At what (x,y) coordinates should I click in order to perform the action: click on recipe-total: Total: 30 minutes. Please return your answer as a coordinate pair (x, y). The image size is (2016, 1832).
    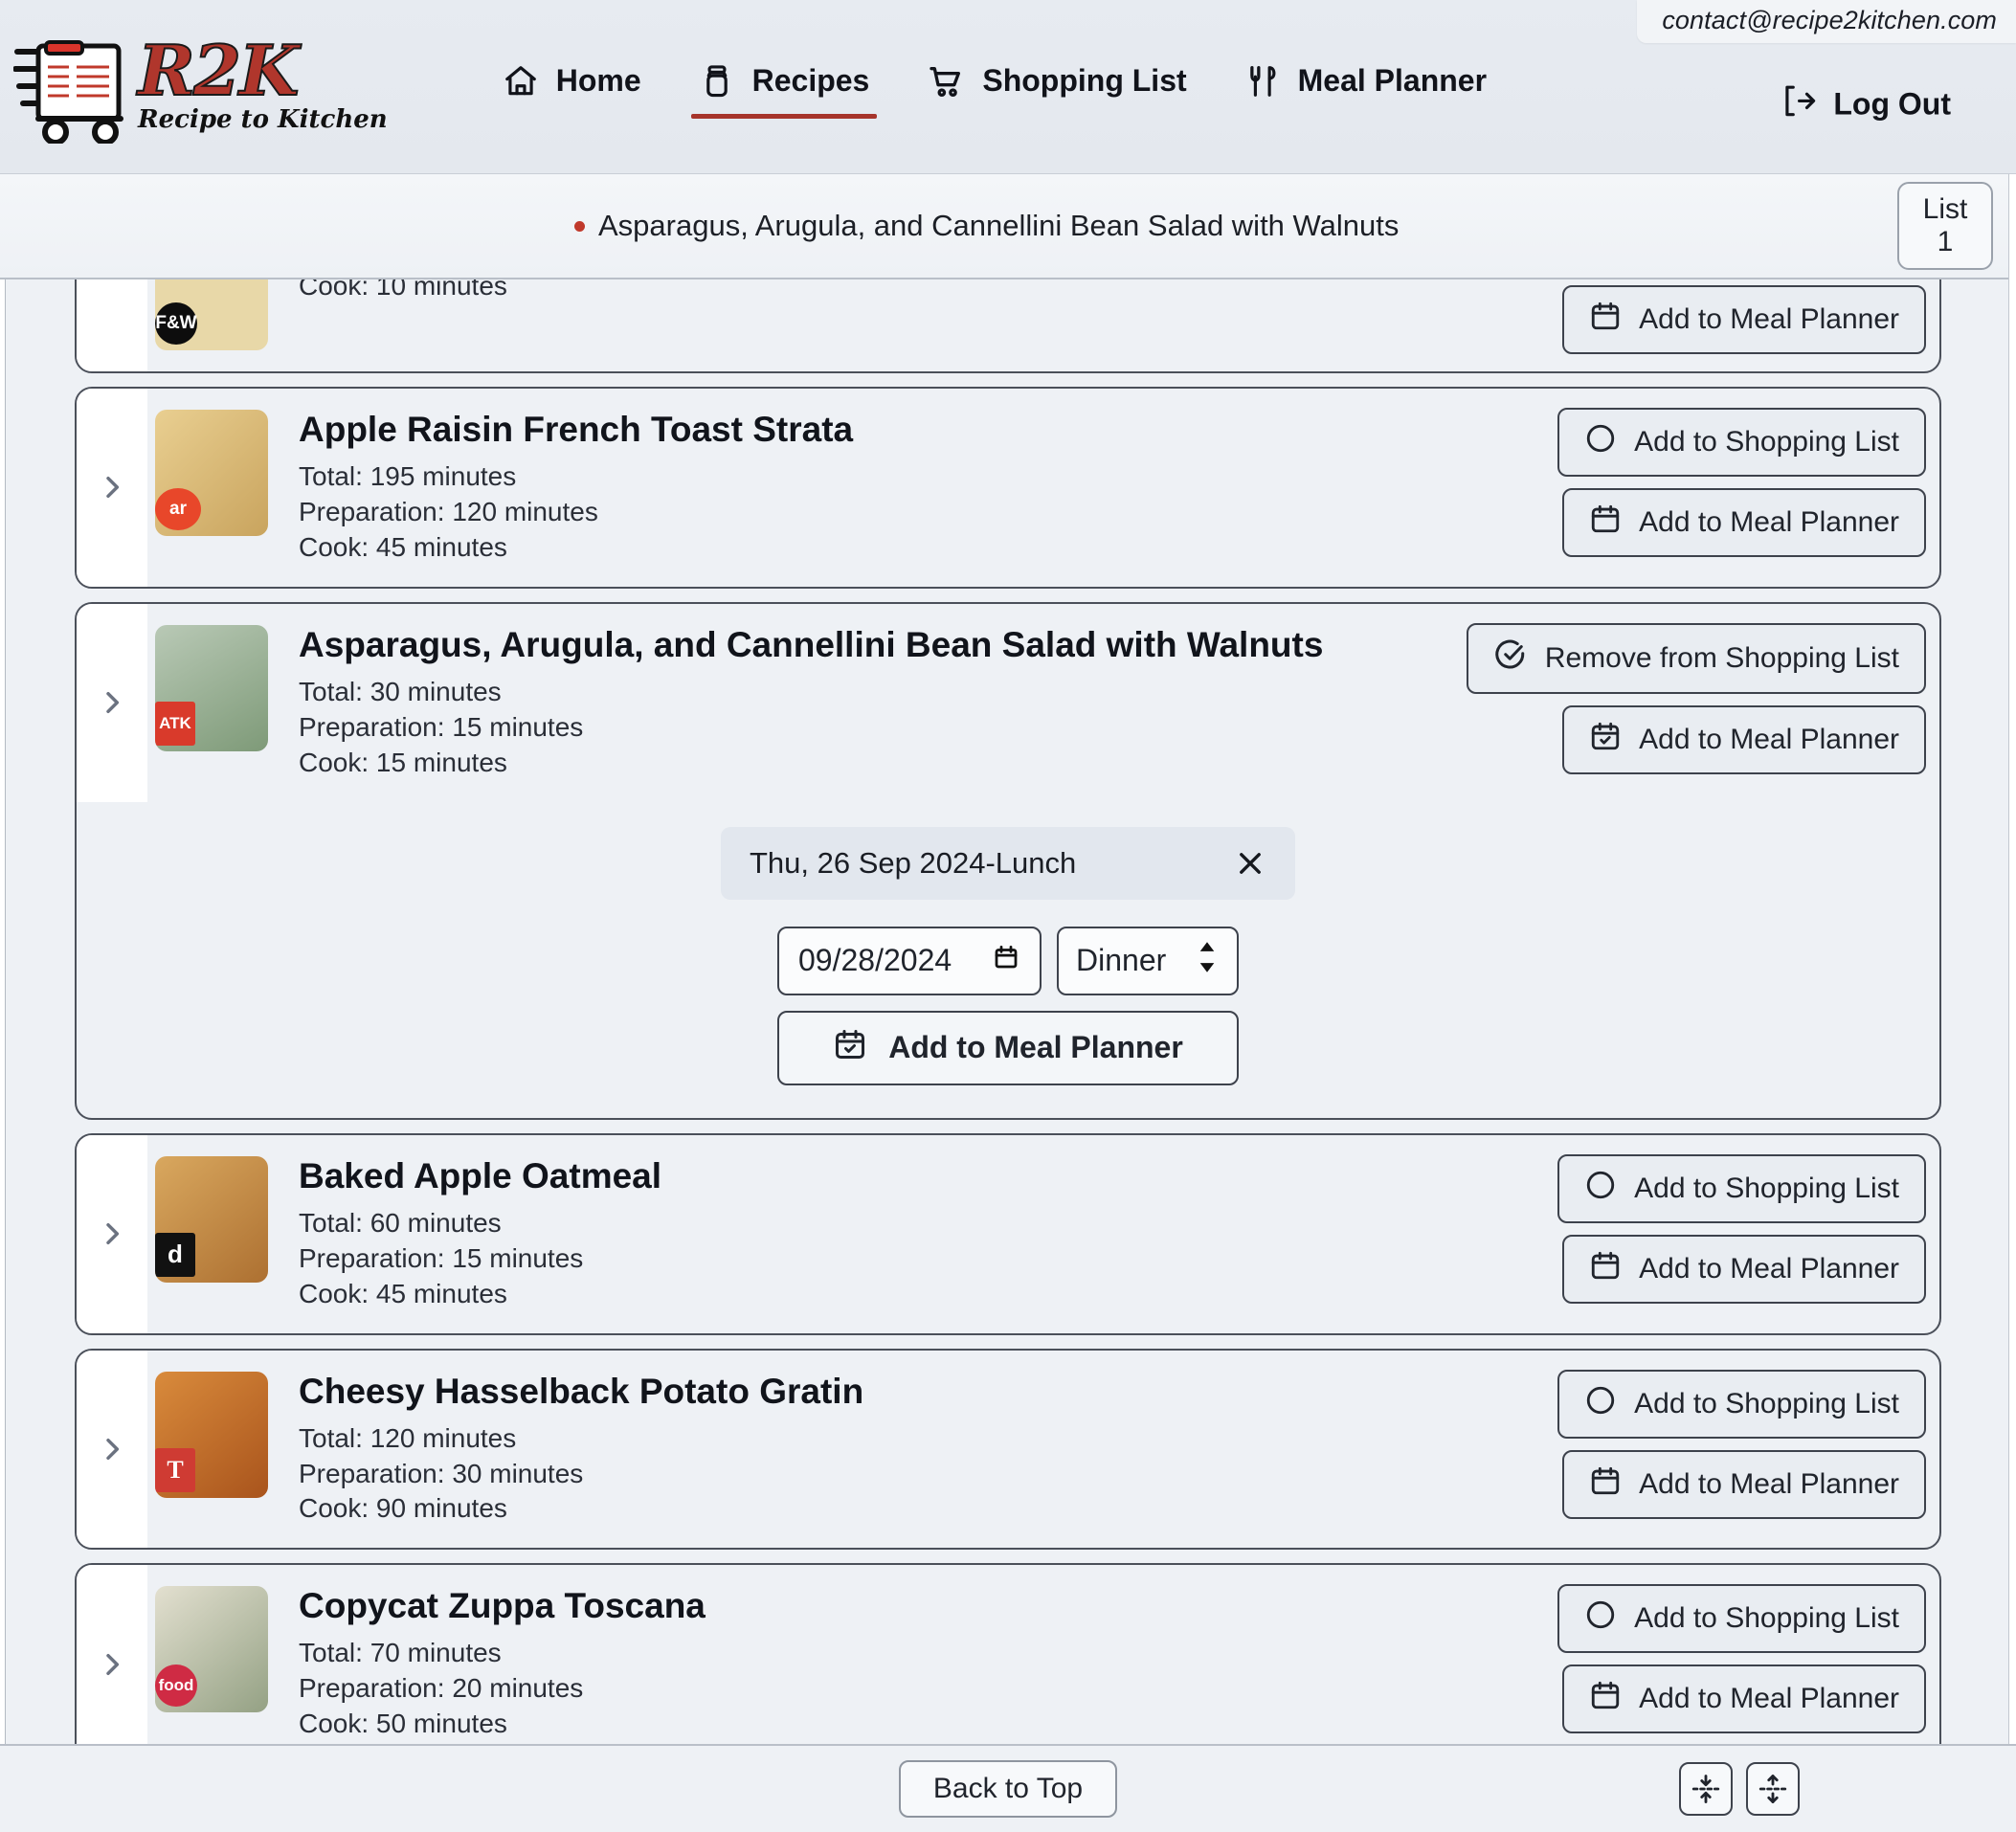
    Looking at the image, I should click on (401, 691).